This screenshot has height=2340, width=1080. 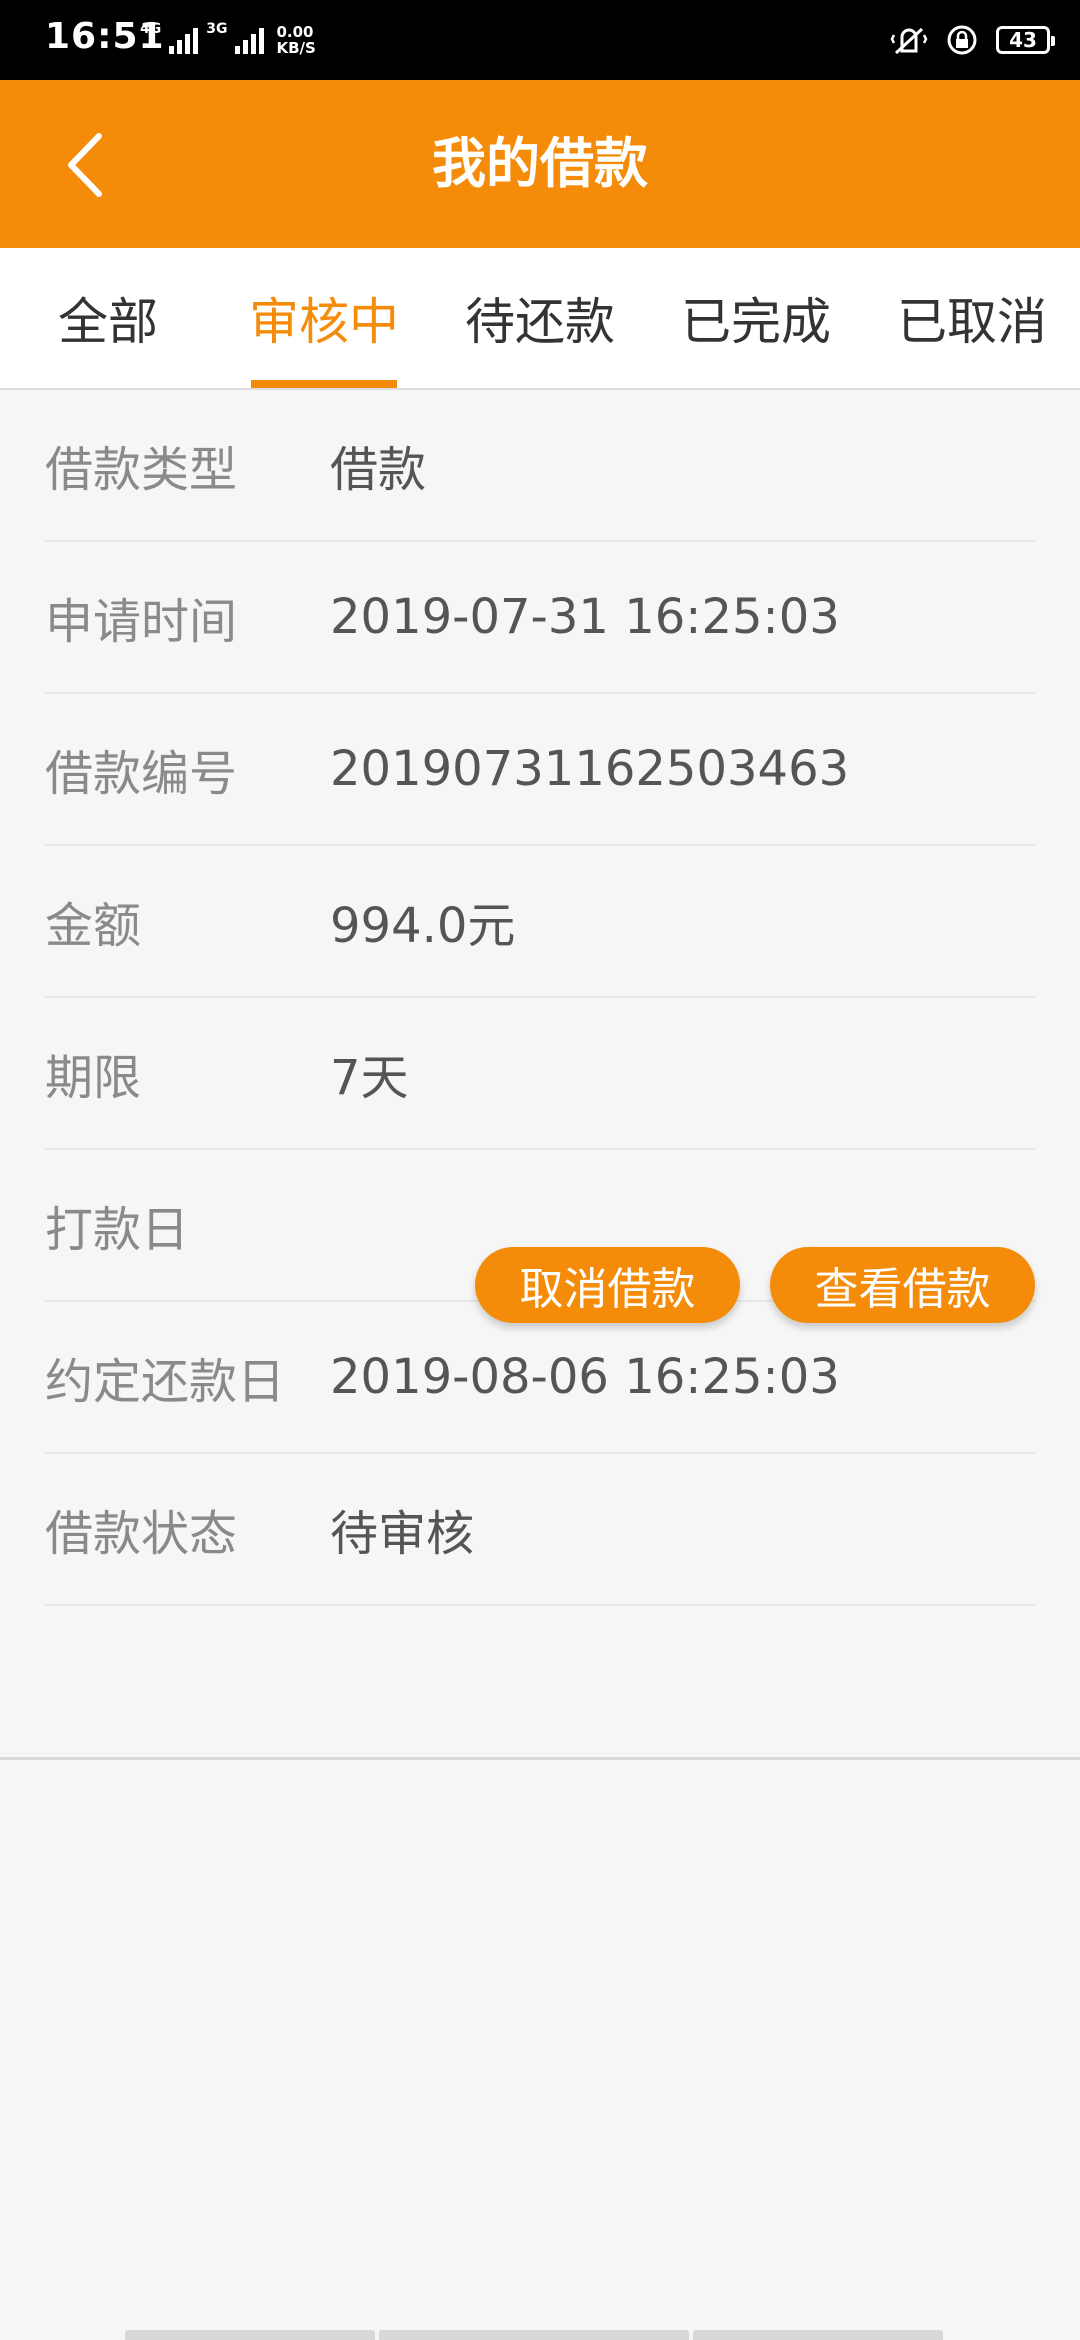 I want to click on app-header: 我的借款, so click(x=540, y=164).